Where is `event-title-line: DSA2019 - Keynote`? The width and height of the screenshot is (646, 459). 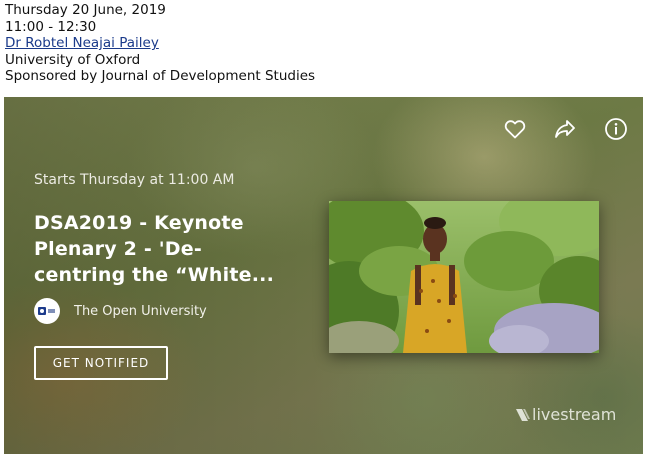
event-title-line: DSA2019 - Keynote is located at coordinates (139, 223).